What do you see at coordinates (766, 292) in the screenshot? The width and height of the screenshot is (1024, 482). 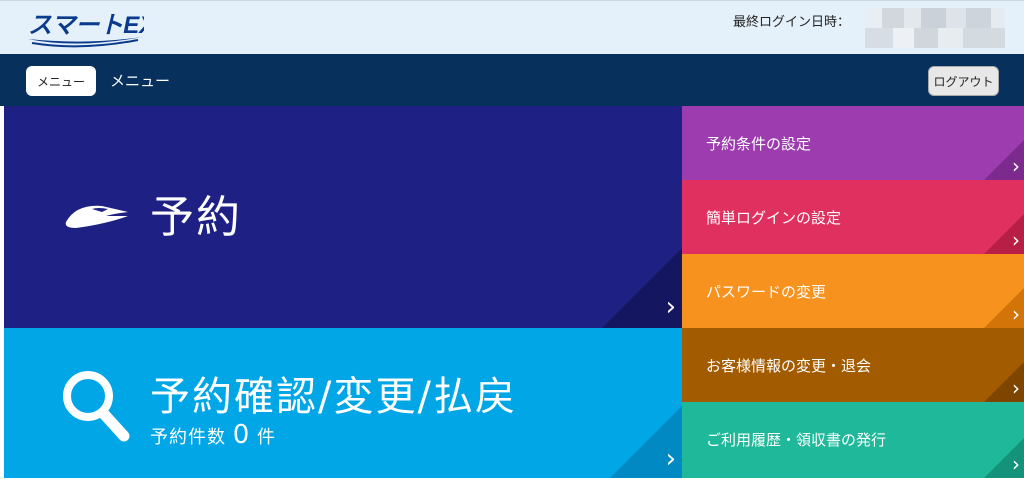 I see `side-item-label: パスワードの変更` at bounding box center [766, 292].